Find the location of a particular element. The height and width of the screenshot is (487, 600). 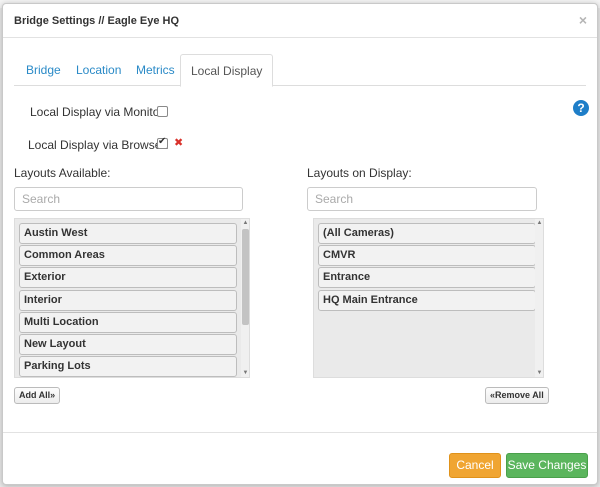

remove-icon: ✖ is located at coordinates (178, 142).